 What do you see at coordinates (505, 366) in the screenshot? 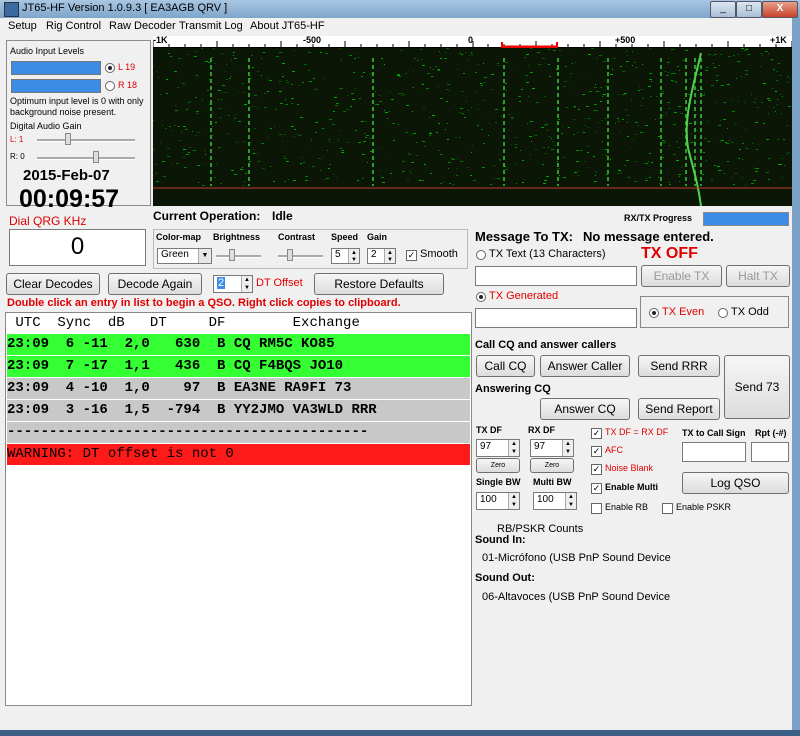
I see `call-cq-button: Call CQ` at bounding box center [505, 366].